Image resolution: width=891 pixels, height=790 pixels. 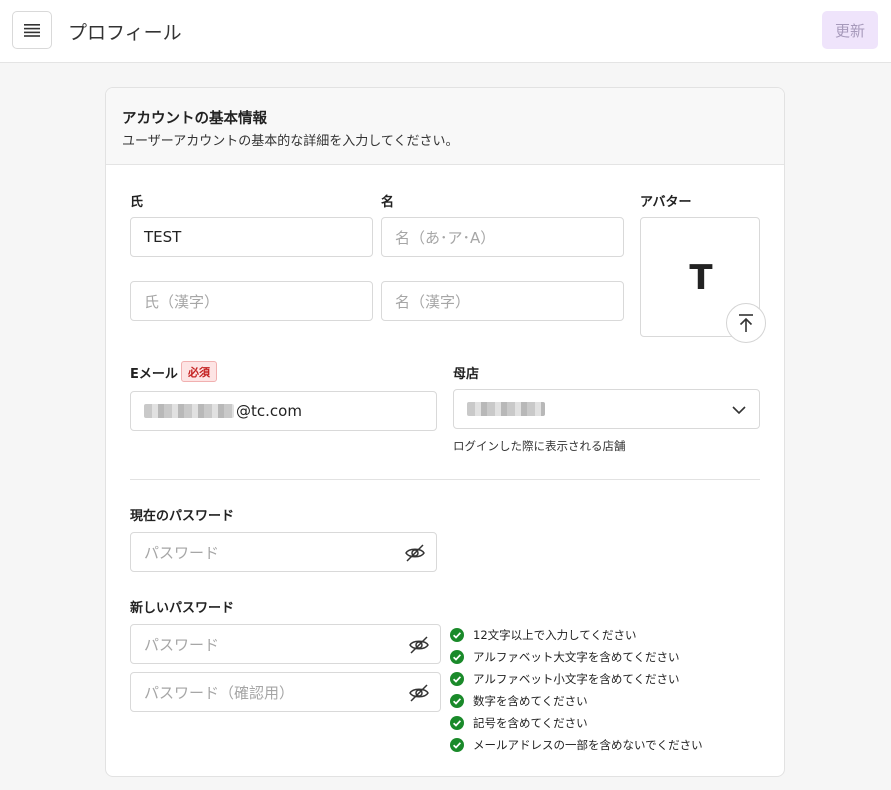 What do you see at coordinates (199, 371) in the screenshot?
I see `required-badge: 必須` at bounding box center [199, 371].